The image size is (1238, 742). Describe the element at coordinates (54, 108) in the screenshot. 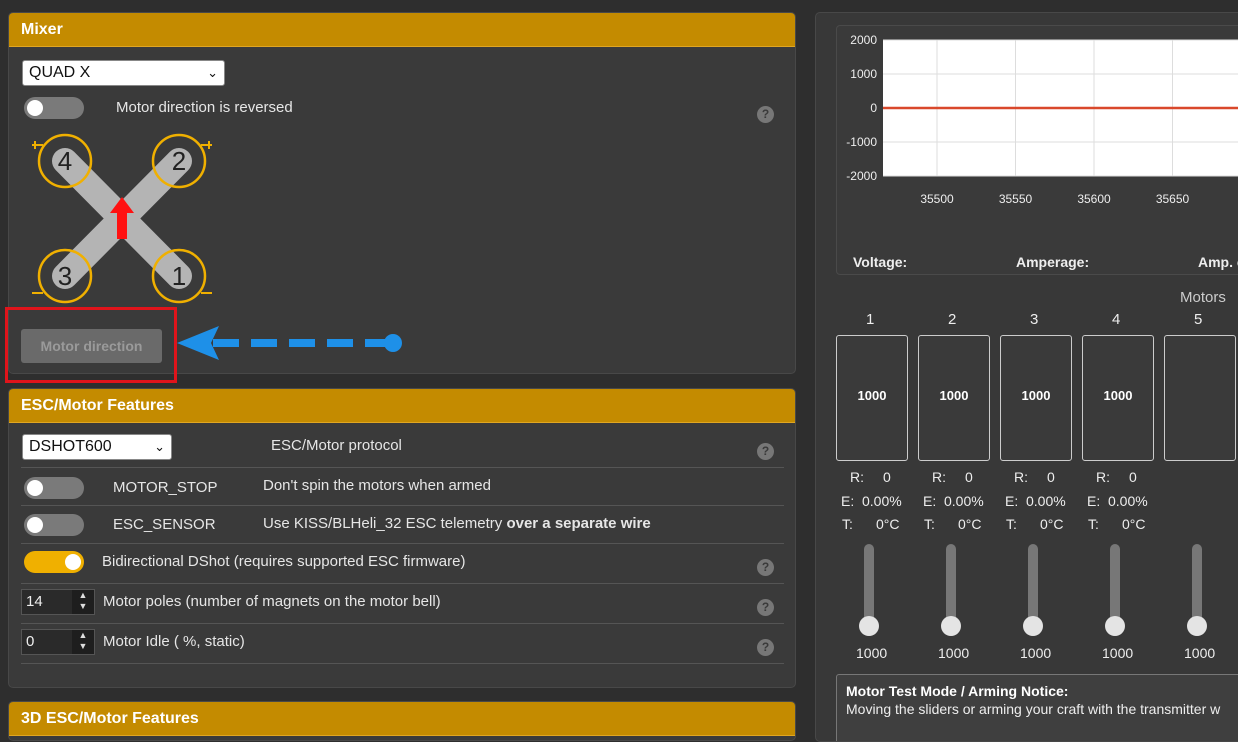

I see `motor-reversed-toggle` at that location.